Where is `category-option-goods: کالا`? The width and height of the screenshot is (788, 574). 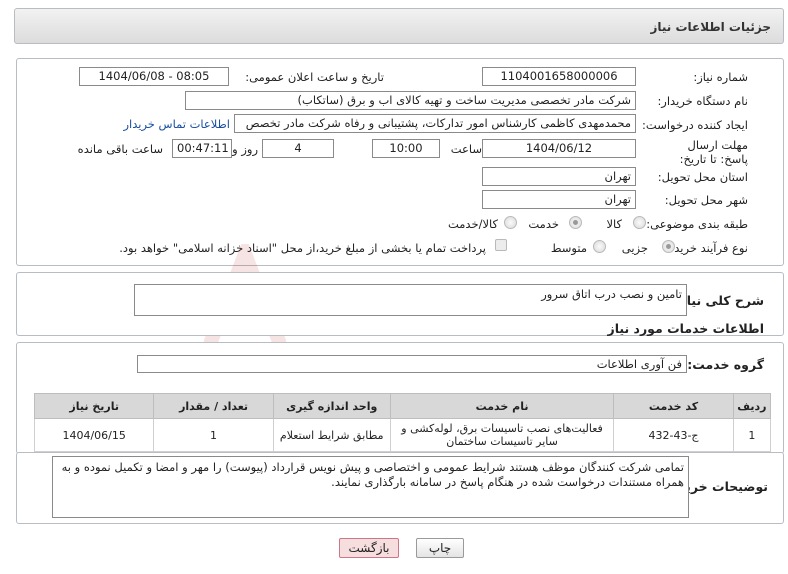 category-option-goods: کالا is located at coordinates (614, 224).